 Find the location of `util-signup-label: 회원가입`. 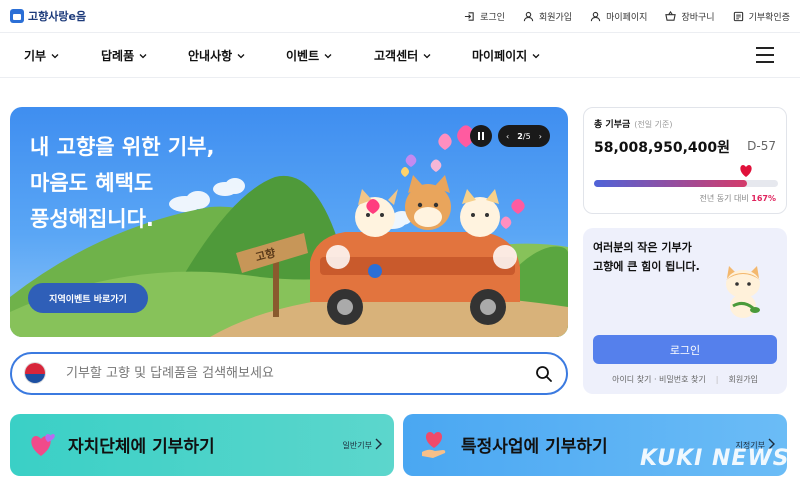

util-signup-label: 회원가입 is located at coordinates (555, 18).